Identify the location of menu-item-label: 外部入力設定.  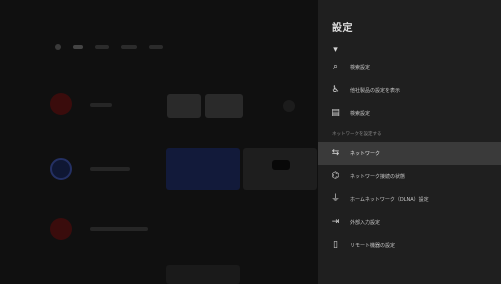
(365, 223).